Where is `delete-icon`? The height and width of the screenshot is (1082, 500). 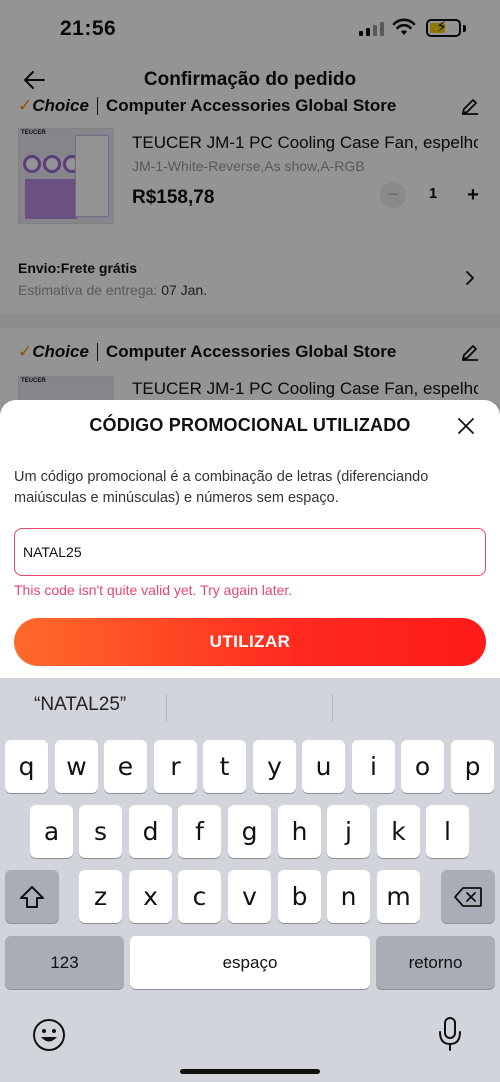 delete-icon is located at coordinates (468, 896).